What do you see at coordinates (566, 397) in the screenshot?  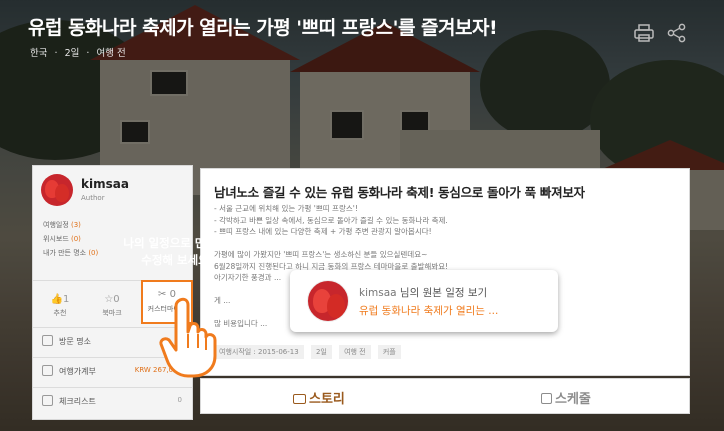 I see `tab-schedule: 스케줄` at bounding box center [566, 397].